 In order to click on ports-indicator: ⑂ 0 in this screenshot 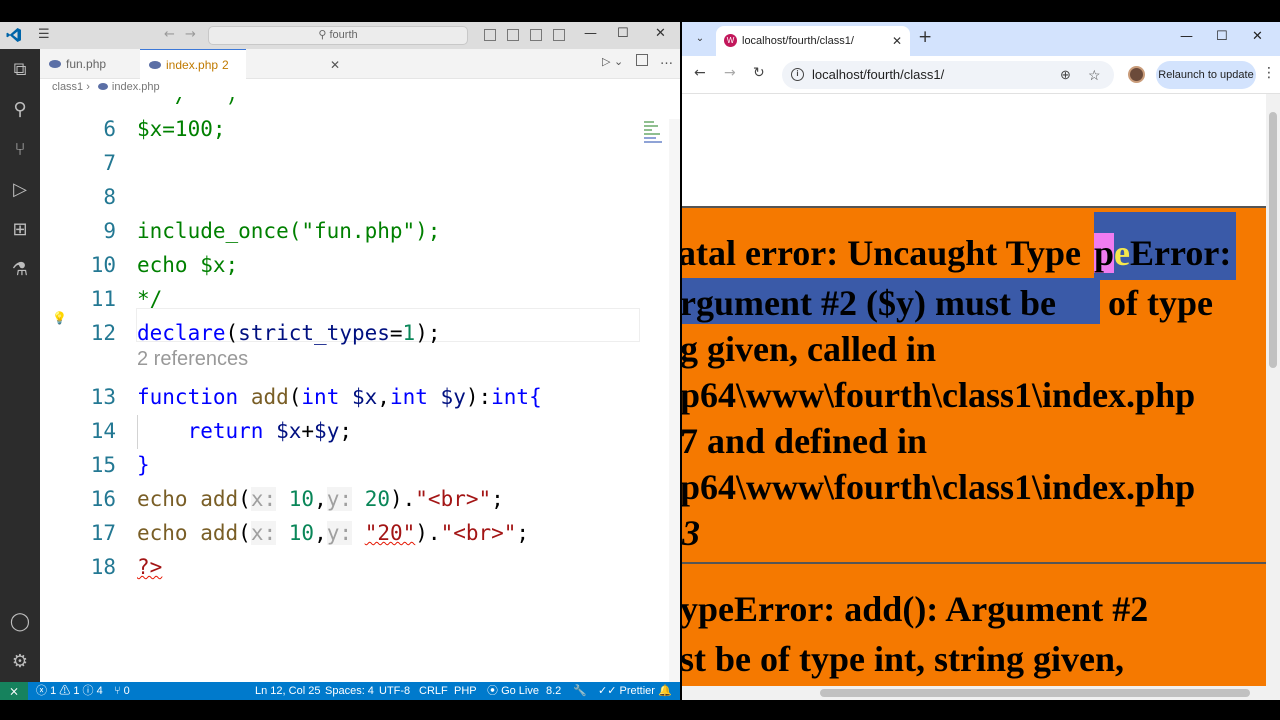, I will do `click(122, 691)`.